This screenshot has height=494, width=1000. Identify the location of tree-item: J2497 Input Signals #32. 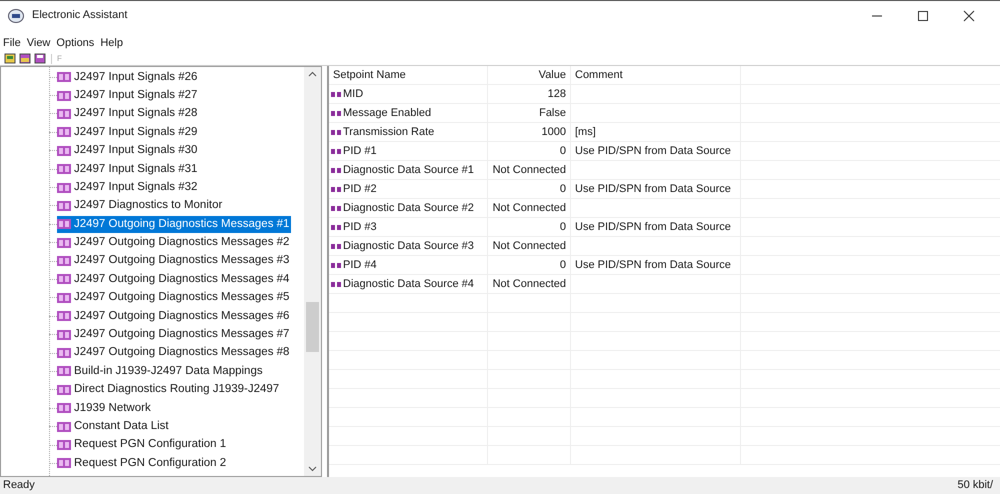
(128, 187).